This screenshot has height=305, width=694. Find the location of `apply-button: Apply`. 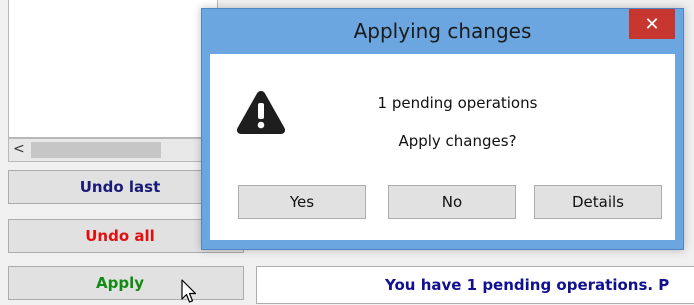

apply-button: Apply is located at coordinates (126, 283).